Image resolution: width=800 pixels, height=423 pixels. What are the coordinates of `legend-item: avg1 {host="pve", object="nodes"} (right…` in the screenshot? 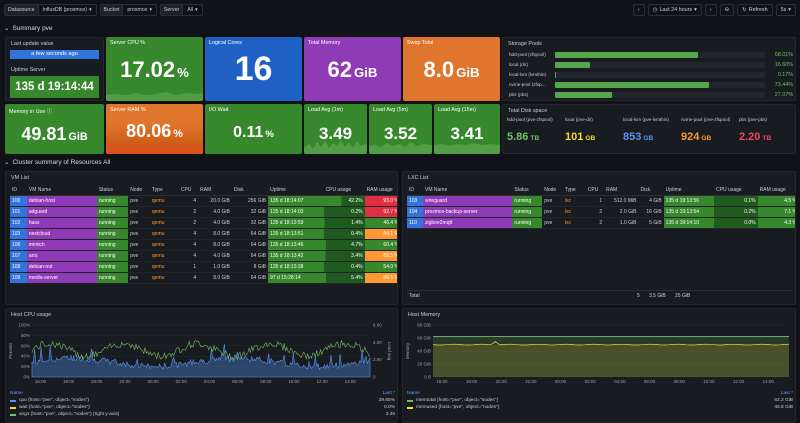 It's located at (202, 414).